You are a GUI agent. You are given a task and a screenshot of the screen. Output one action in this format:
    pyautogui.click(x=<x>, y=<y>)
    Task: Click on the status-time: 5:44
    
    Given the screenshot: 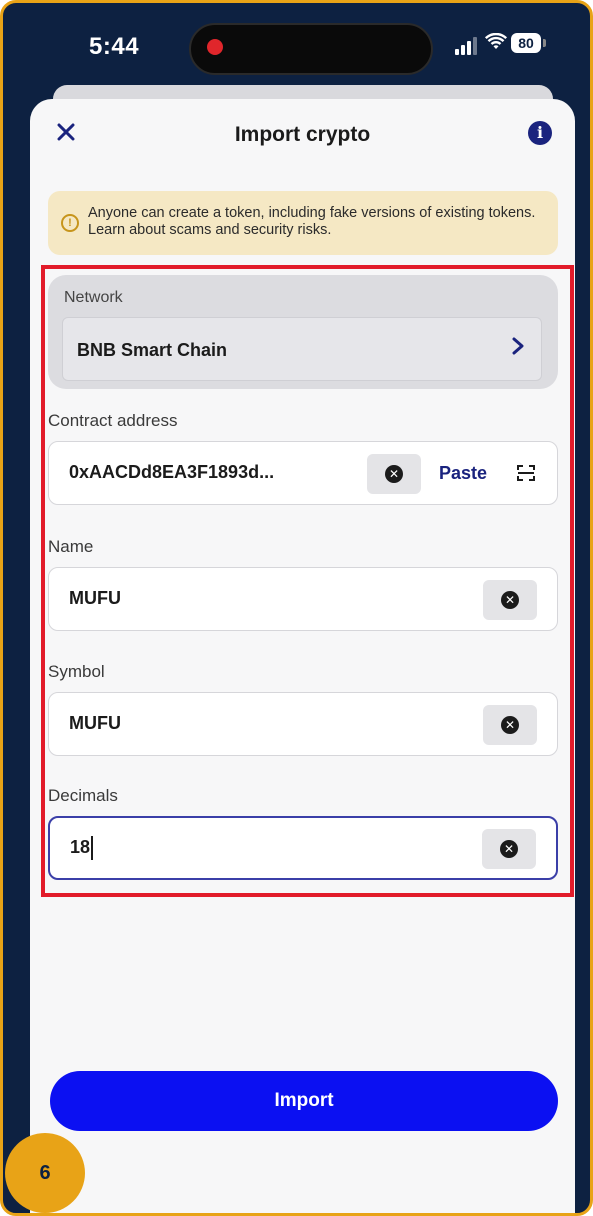 What is the action you would take?
    pyautogui.click(x=114, y=46)
    